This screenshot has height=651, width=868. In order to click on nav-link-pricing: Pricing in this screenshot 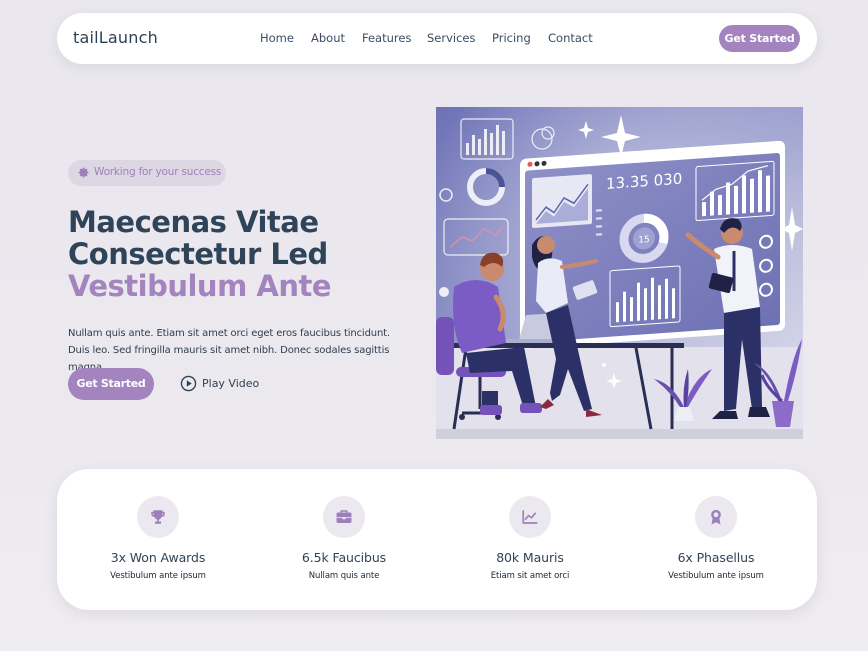, I will do `click(511, 38)`.